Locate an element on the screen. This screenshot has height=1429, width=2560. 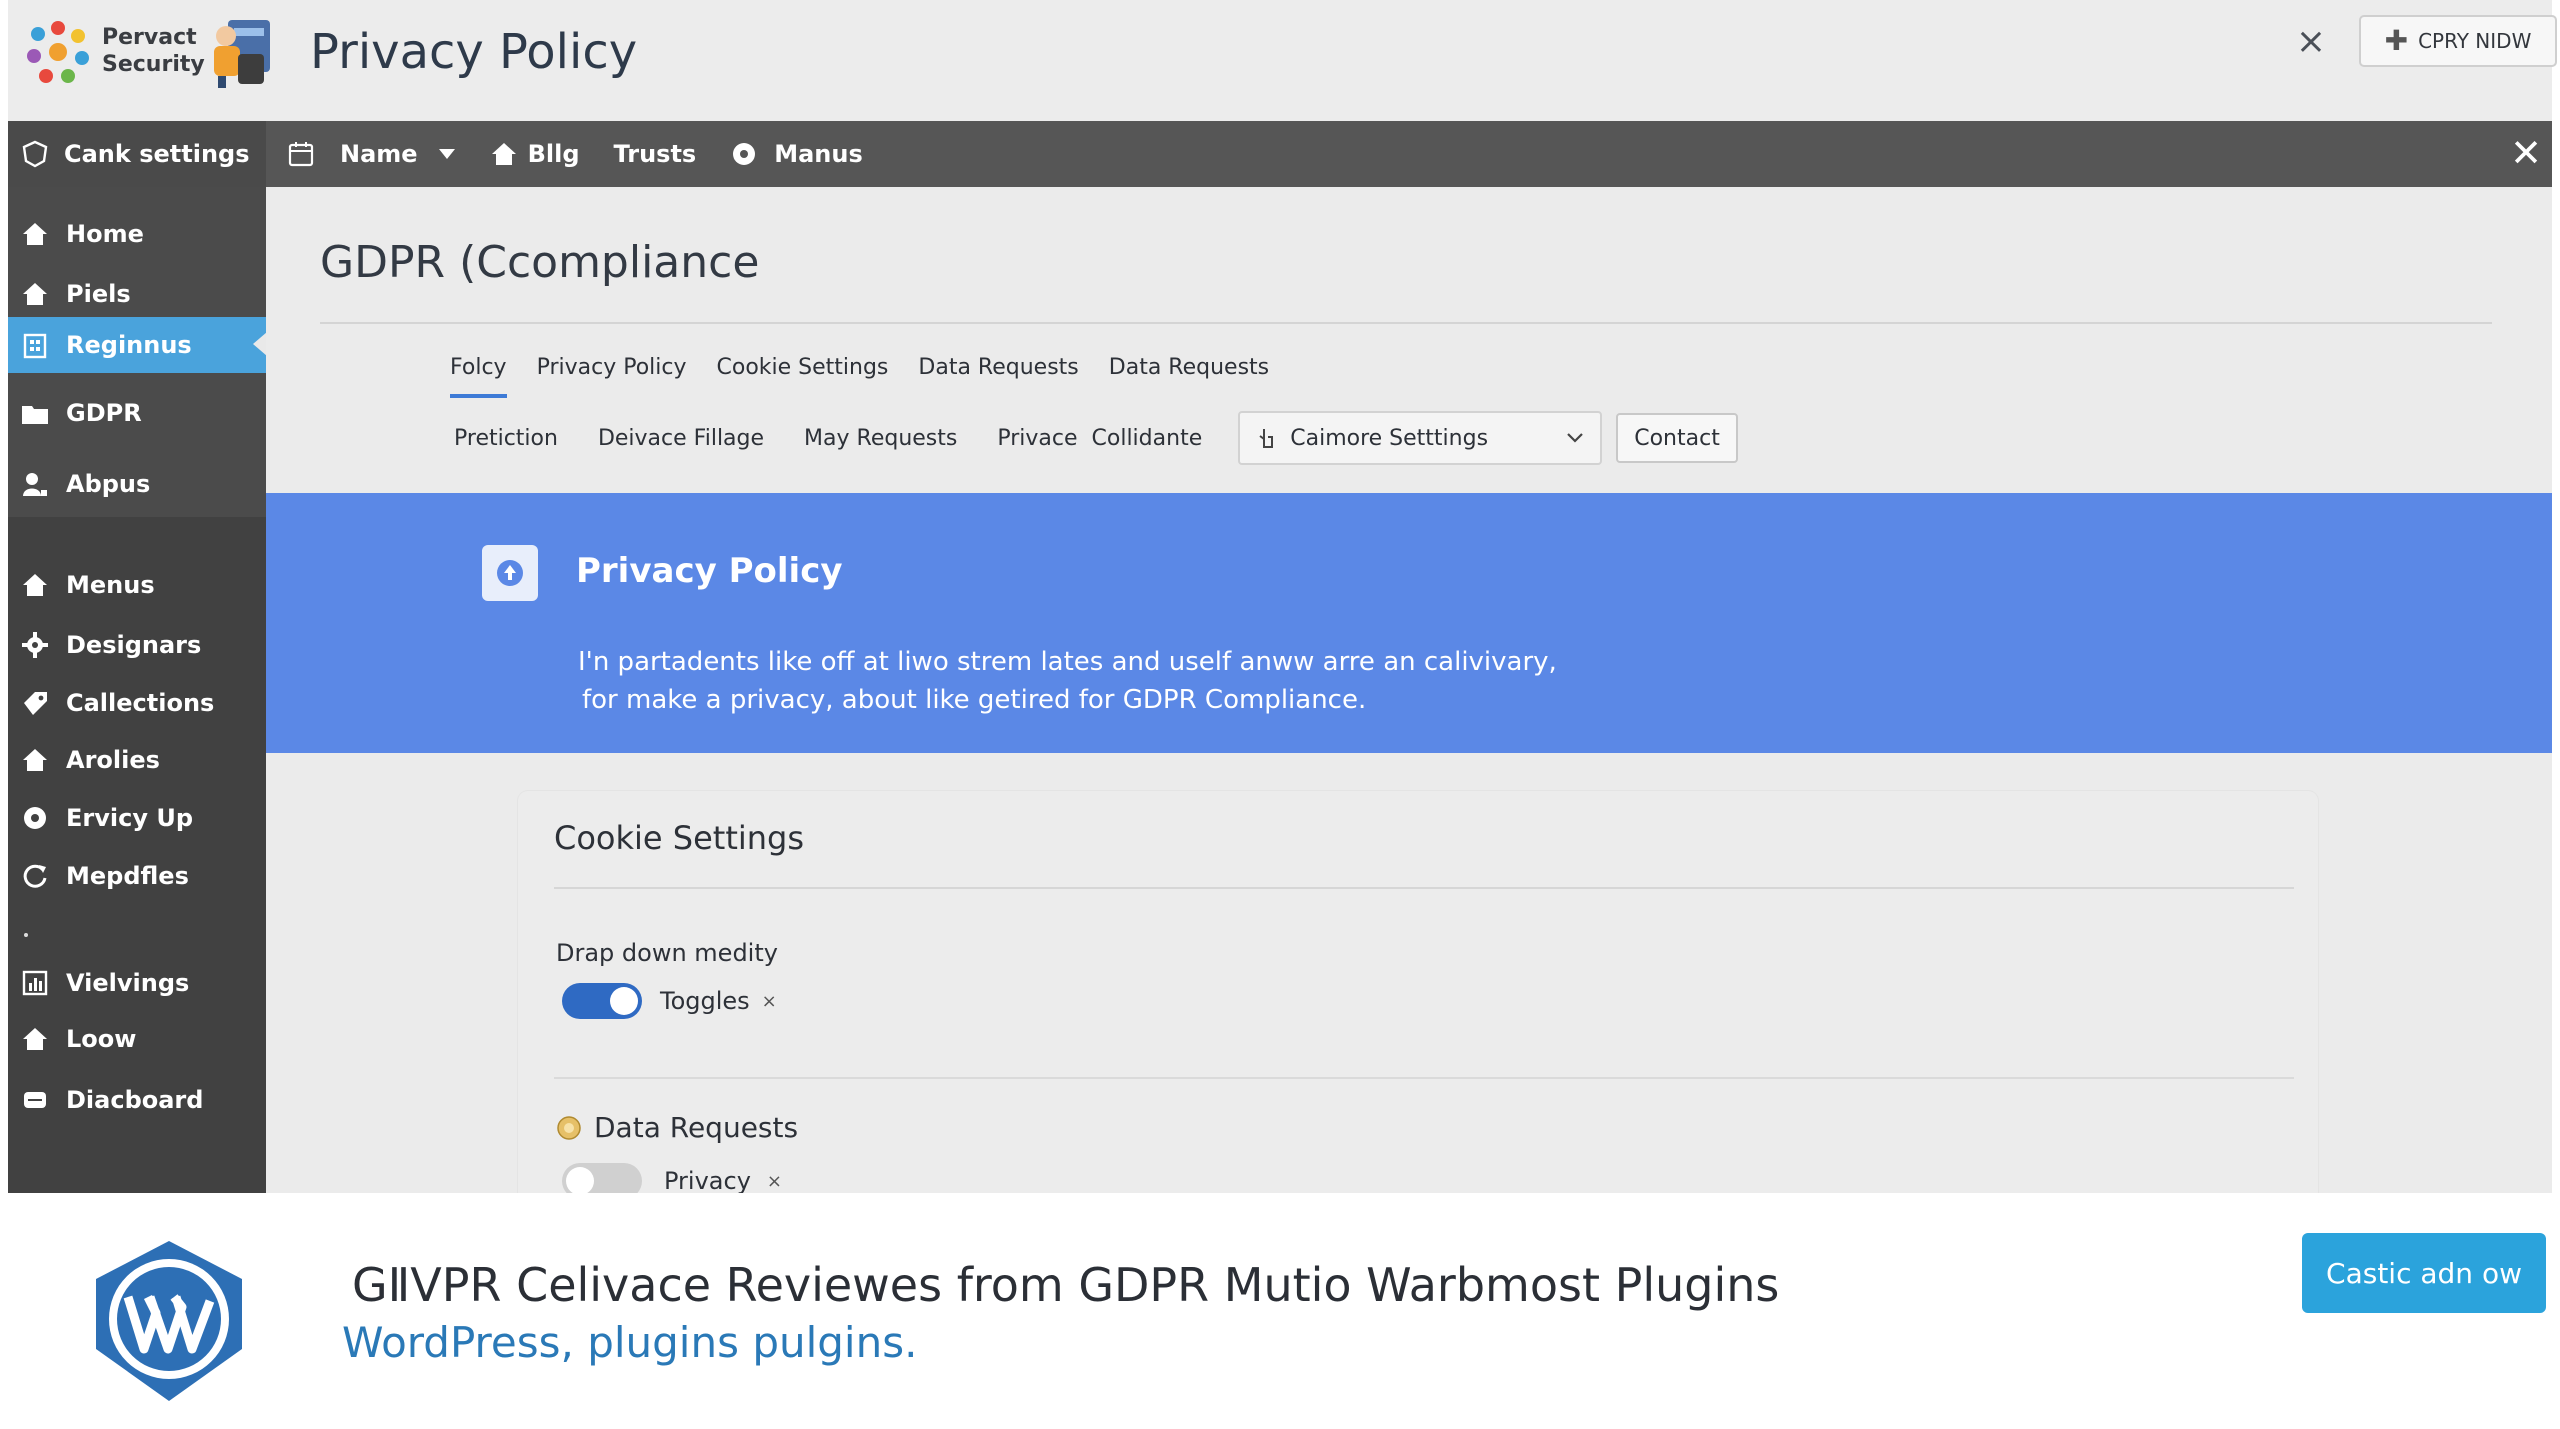
chevron-down-icon is located at coordinates (1575, 438).